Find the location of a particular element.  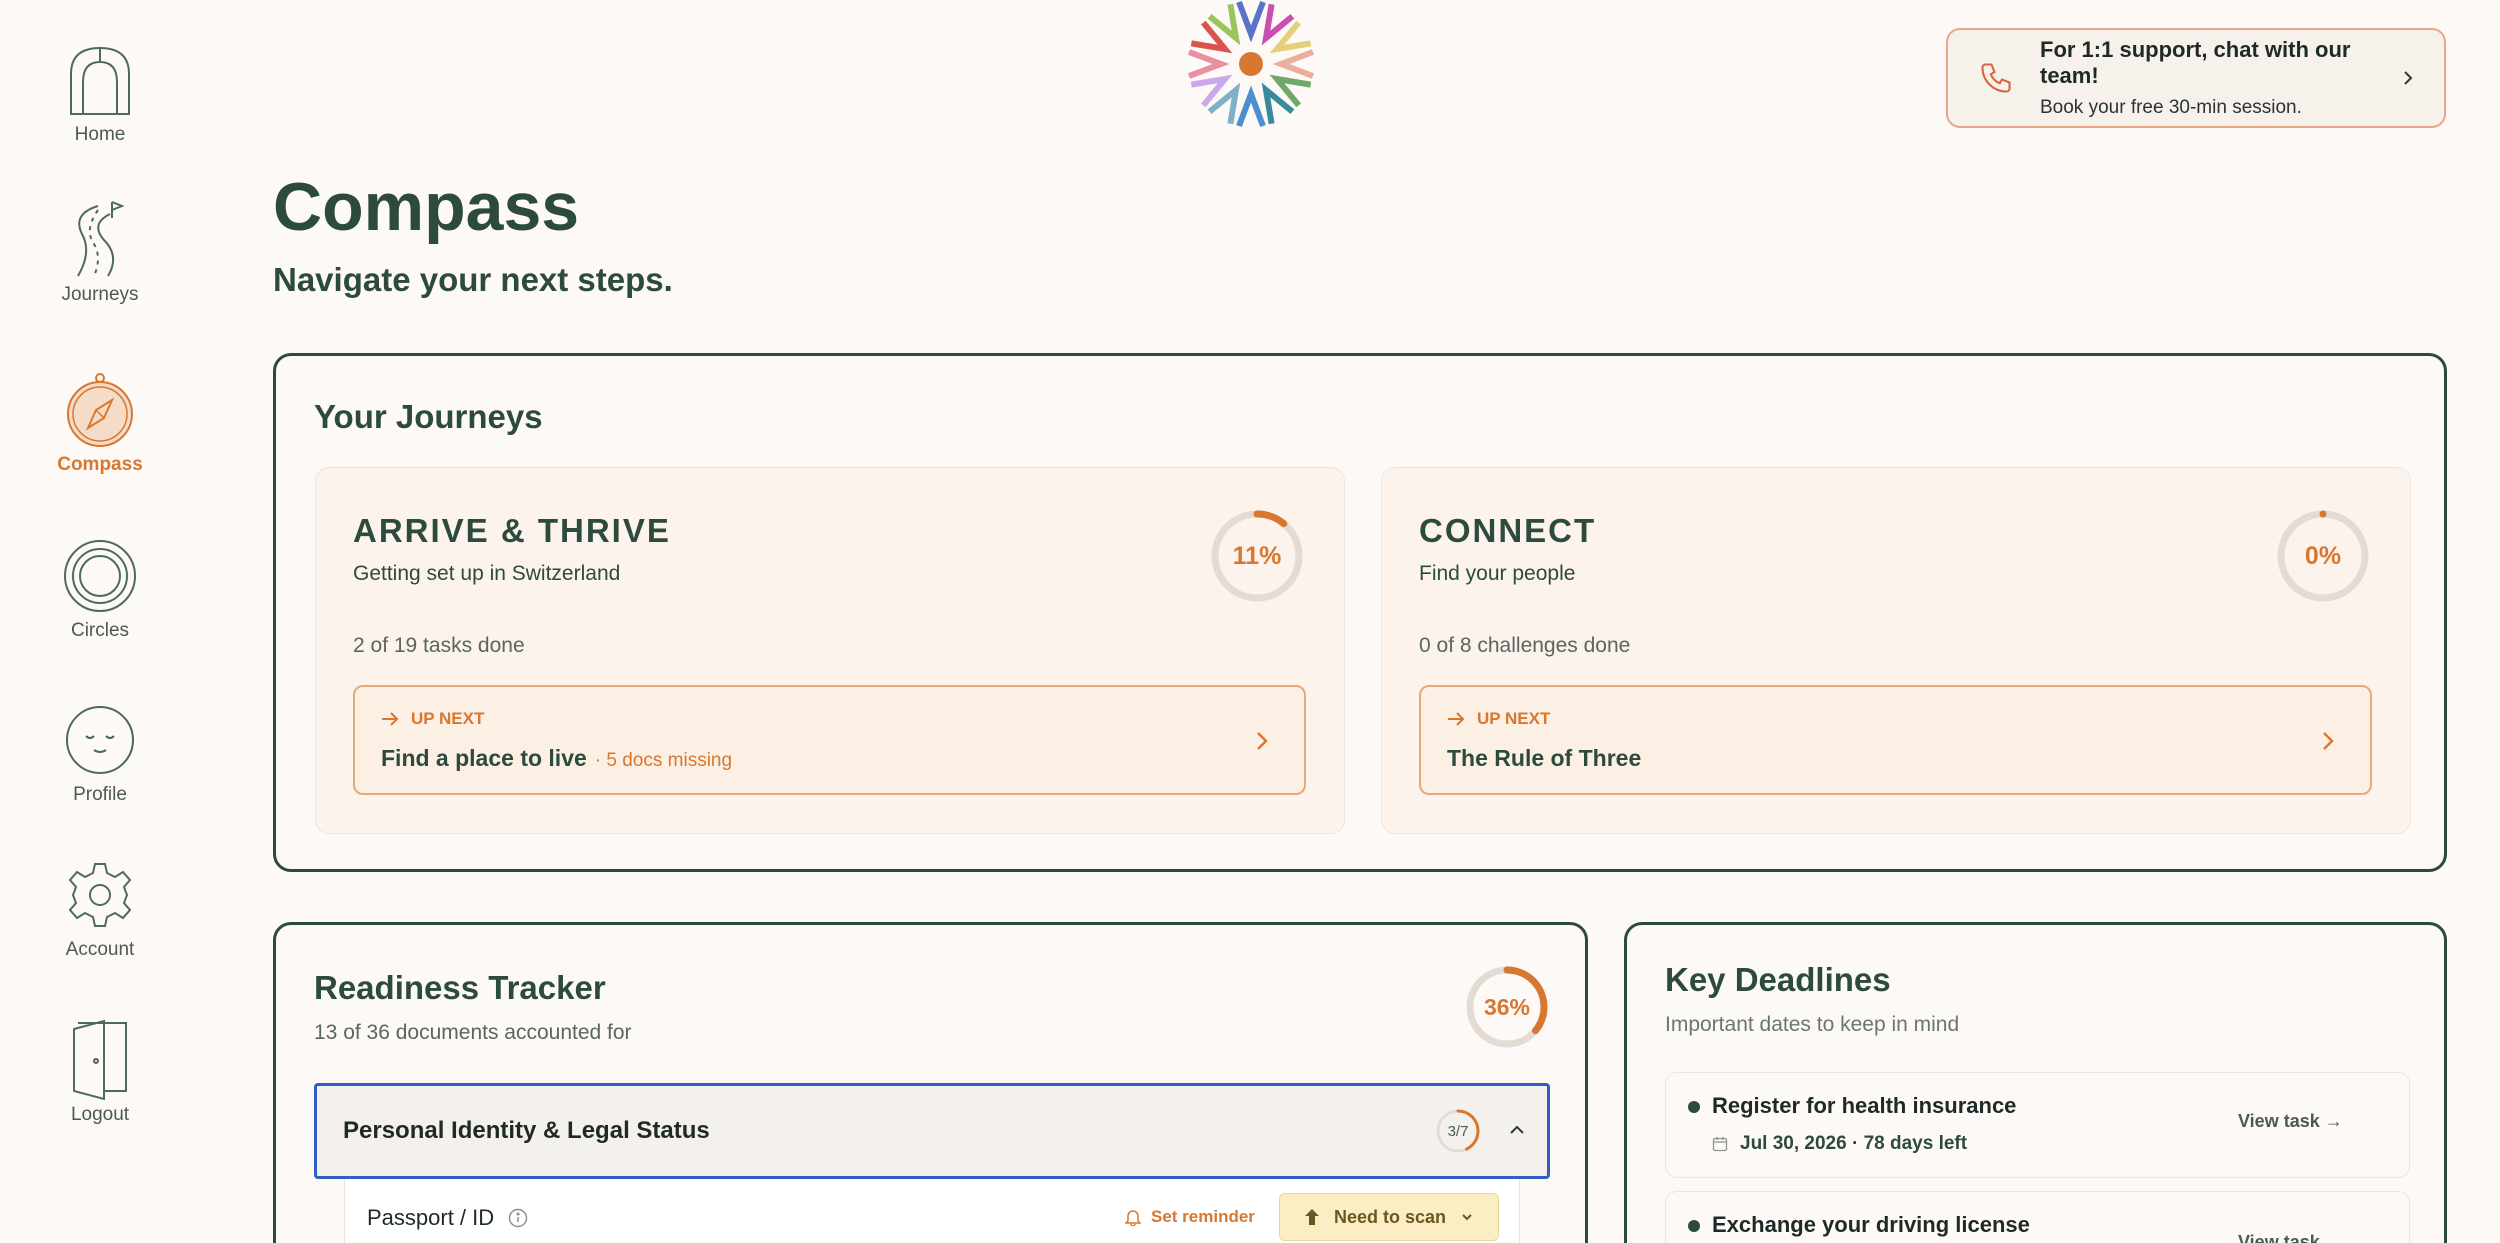

home-icon is located at coordinates (100, 80).